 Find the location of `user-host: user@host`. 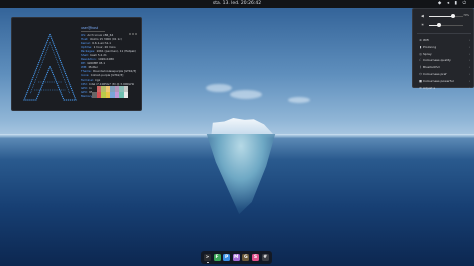

user-host: user@host is located at coordinates (90, 28).